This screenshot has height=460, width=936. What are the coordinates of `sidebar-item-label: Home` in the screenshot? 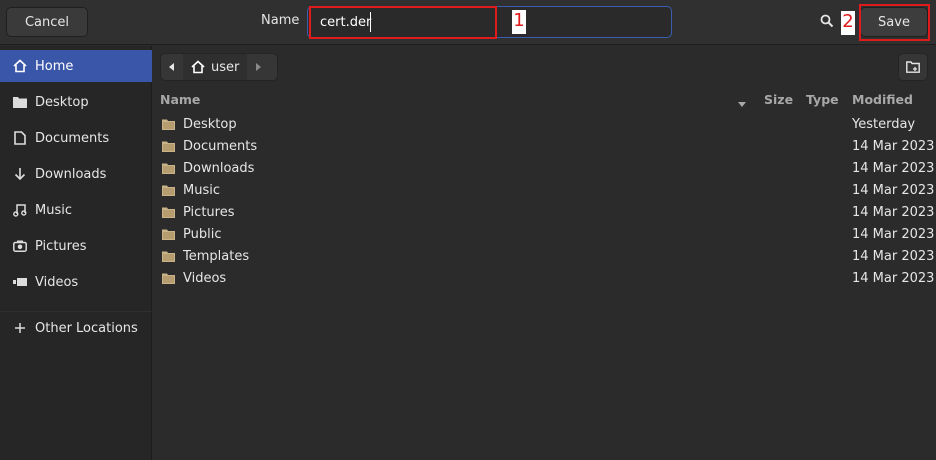 It's located at (54, 66).